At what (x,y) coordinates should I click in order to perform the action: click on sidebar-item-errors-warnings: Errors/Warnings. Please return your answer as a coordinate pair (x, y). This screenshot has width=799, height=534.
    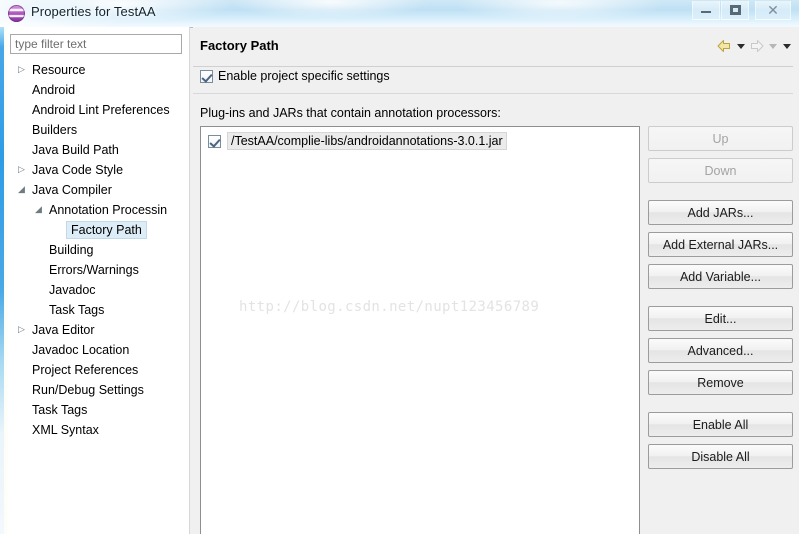
    Looking at the image, I should click on (98, 270).